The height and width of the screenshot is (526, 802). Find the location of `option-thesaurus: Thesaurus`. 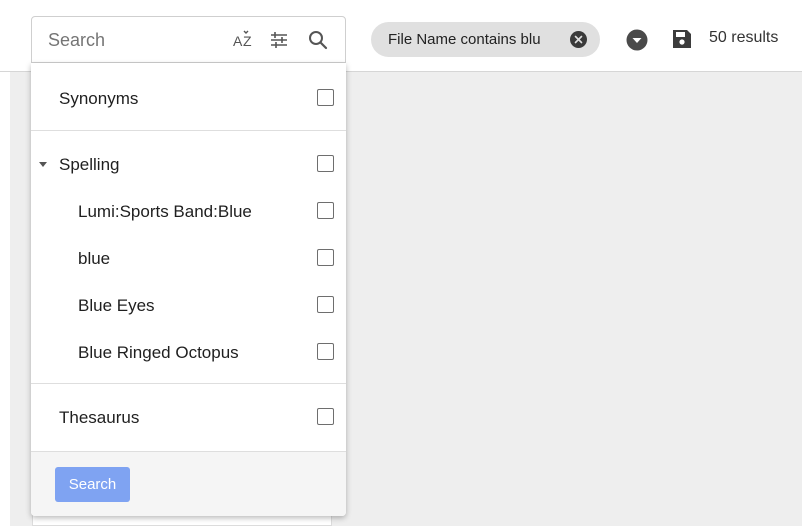

option-thesaurus: Thesaurus is located at coordinates (188, 418).